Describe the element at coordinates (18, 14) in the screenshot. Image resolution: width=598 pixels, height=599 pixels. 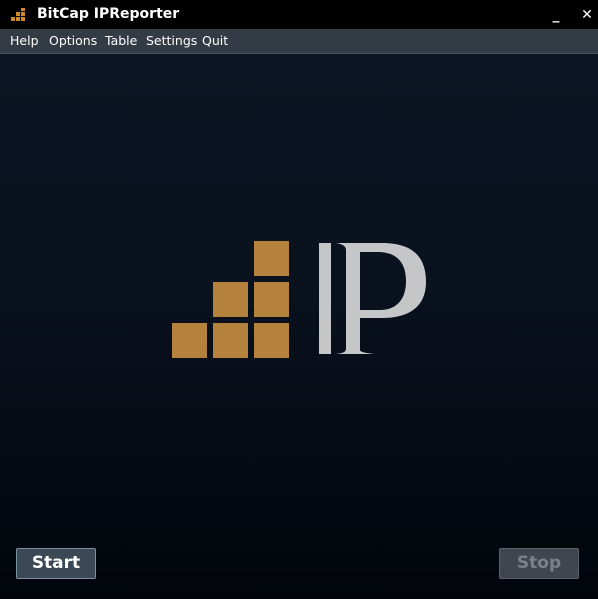
I see `app-logo-icon` at that location.